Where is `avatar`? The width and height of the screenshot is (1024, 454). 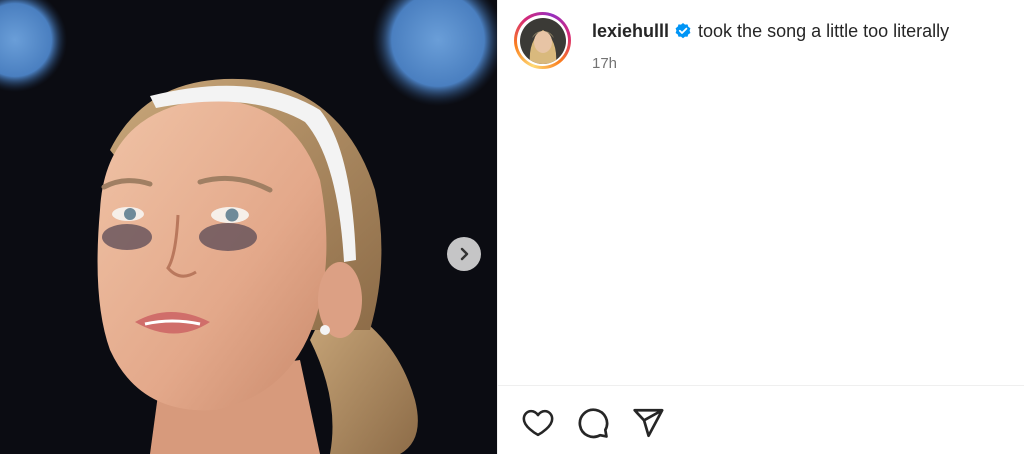
avatar is located at coordinates (542, 40).